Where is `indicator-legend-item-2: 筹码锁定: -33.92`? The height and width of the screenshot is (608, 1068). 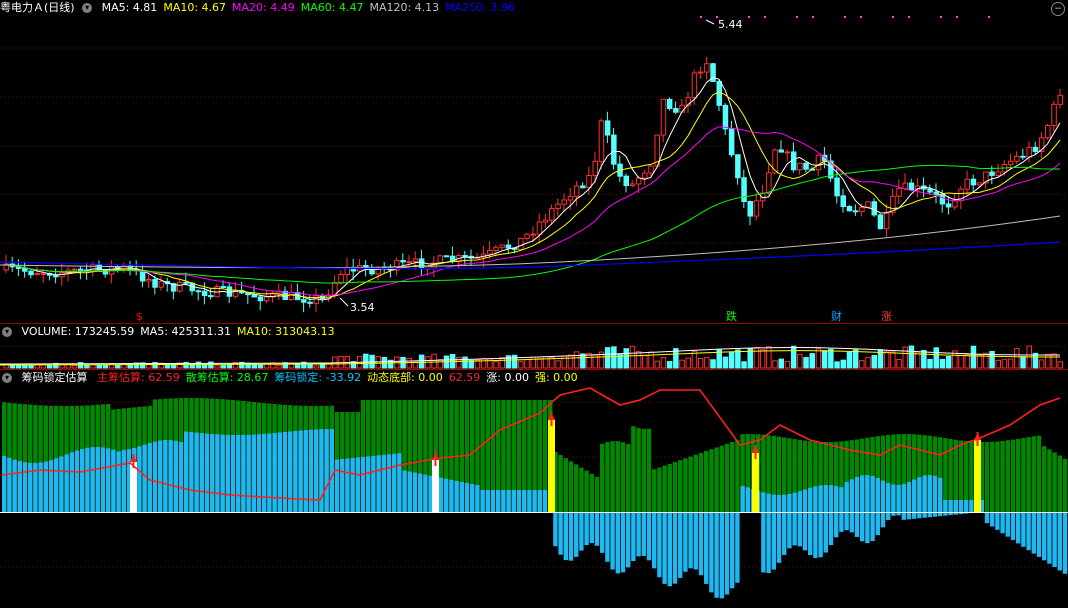 indicator-legend-item-2: 筹码锁定: -33.92 is located at coordinates (318, 377).